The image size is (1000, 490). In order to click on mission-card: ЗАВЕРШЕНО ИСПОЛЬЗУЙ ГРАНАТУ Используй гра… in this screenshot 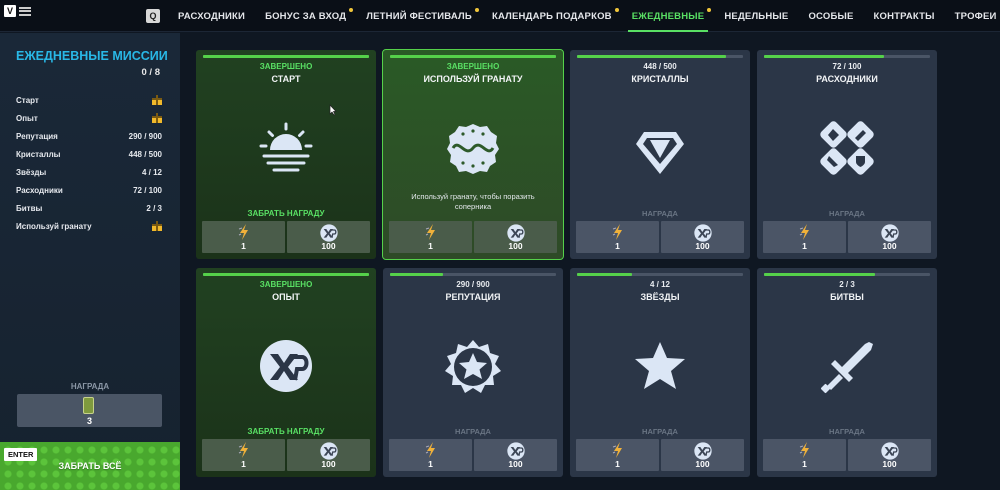, I will do `click(473, 154)`.